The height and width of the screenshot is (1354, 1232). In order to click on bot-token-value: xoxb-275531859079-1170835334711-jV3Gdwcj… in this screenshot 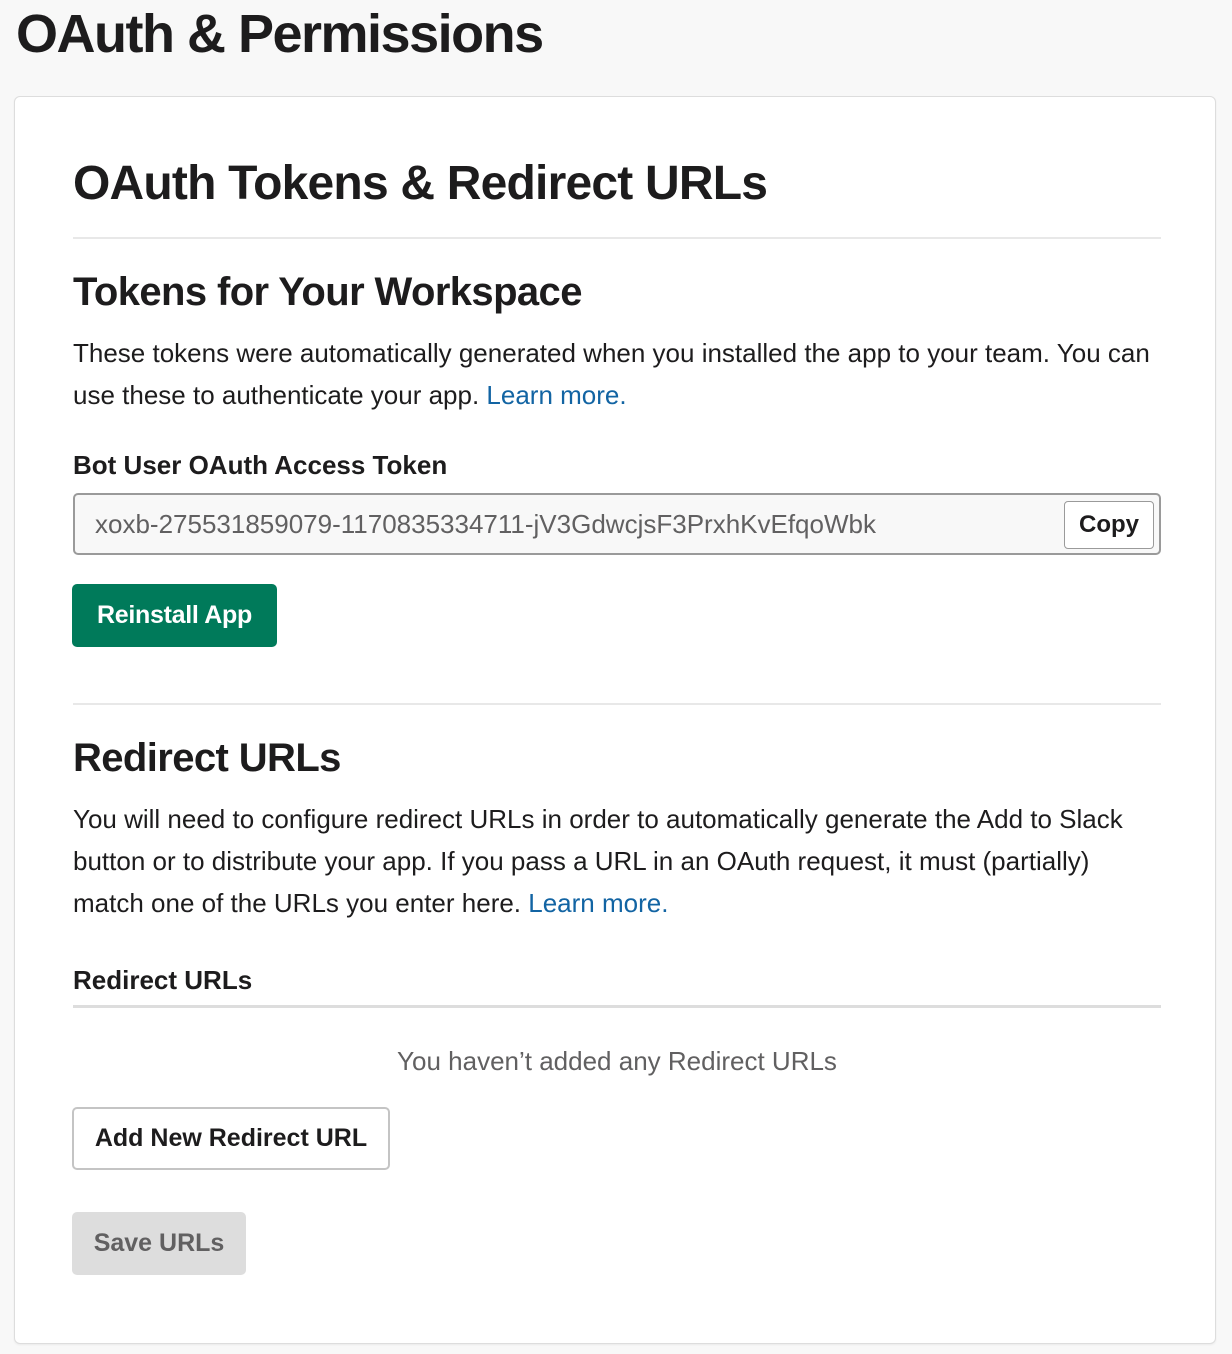, I will do `click(485, 524)`.